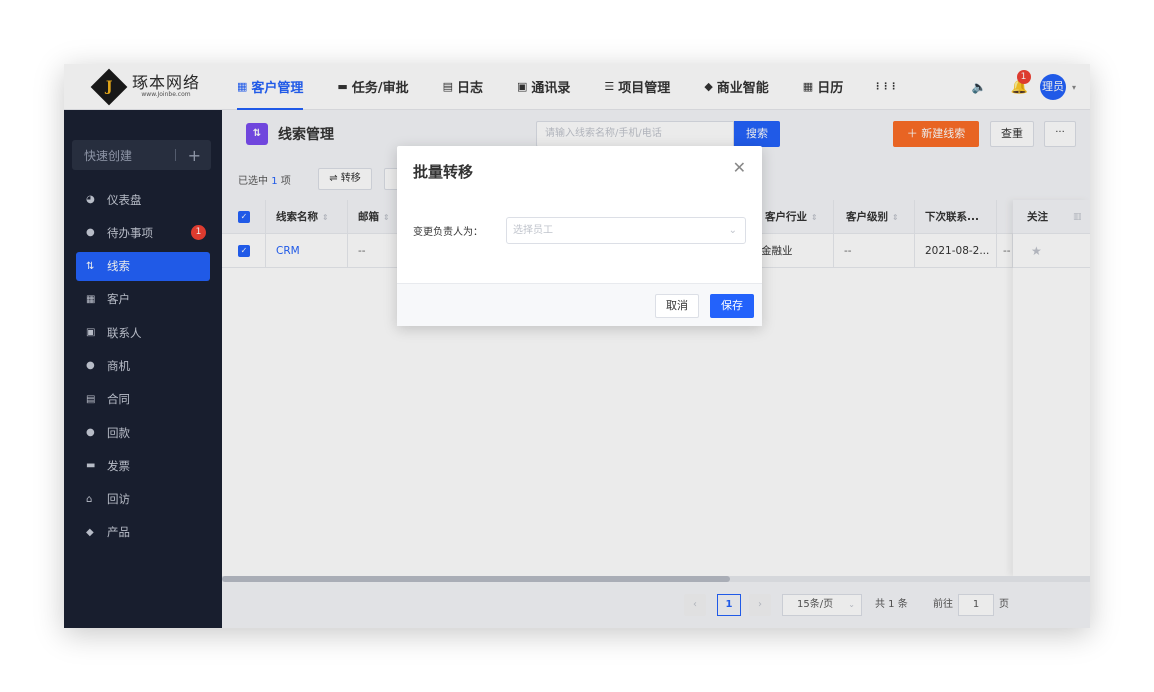 The width and height of the screenshot is (1154, 692). I want to click on batch-transfer-dialog: 批量转移 ✕ 变更负责人为： 选择员工 ⌄ 取消 保存, so click(579, 236).